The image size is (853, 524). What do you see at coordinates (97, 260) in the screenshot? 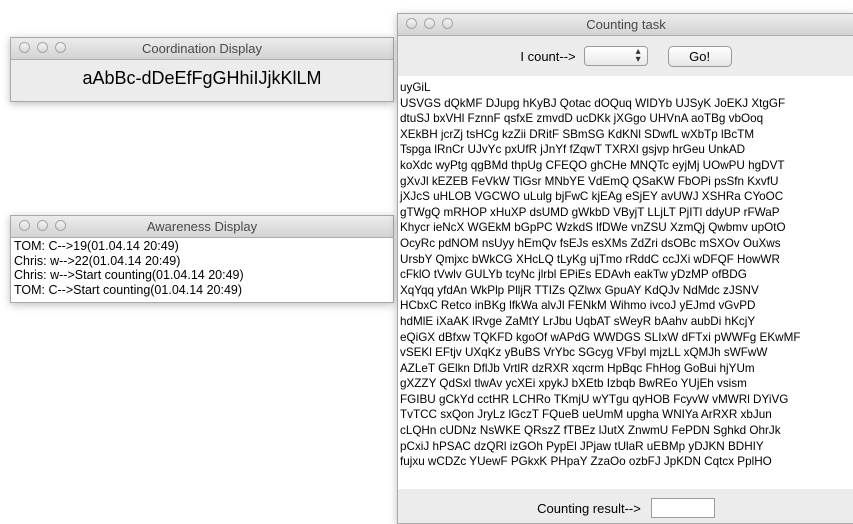
I see `log-entry: Chris: w-->22(01.04.14 20:49)` at bounding box center [97, 260].